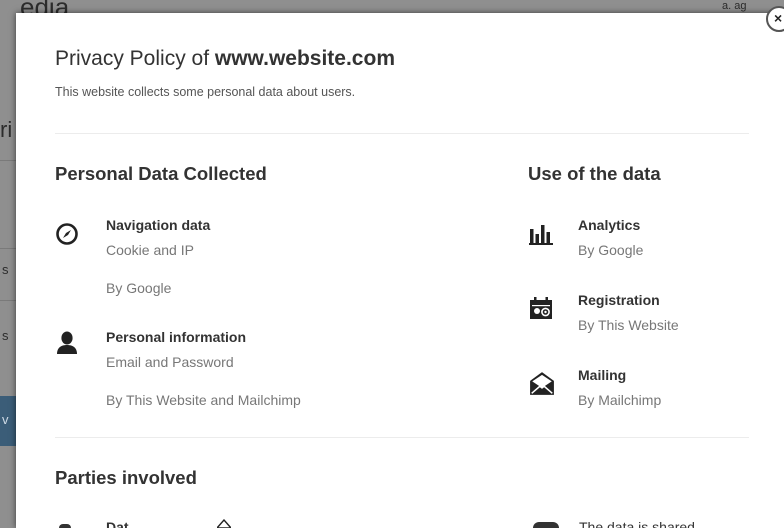  Describe the element at coordinates (224, 523) in the screenshot. I see `caret-up-icon` at that location.